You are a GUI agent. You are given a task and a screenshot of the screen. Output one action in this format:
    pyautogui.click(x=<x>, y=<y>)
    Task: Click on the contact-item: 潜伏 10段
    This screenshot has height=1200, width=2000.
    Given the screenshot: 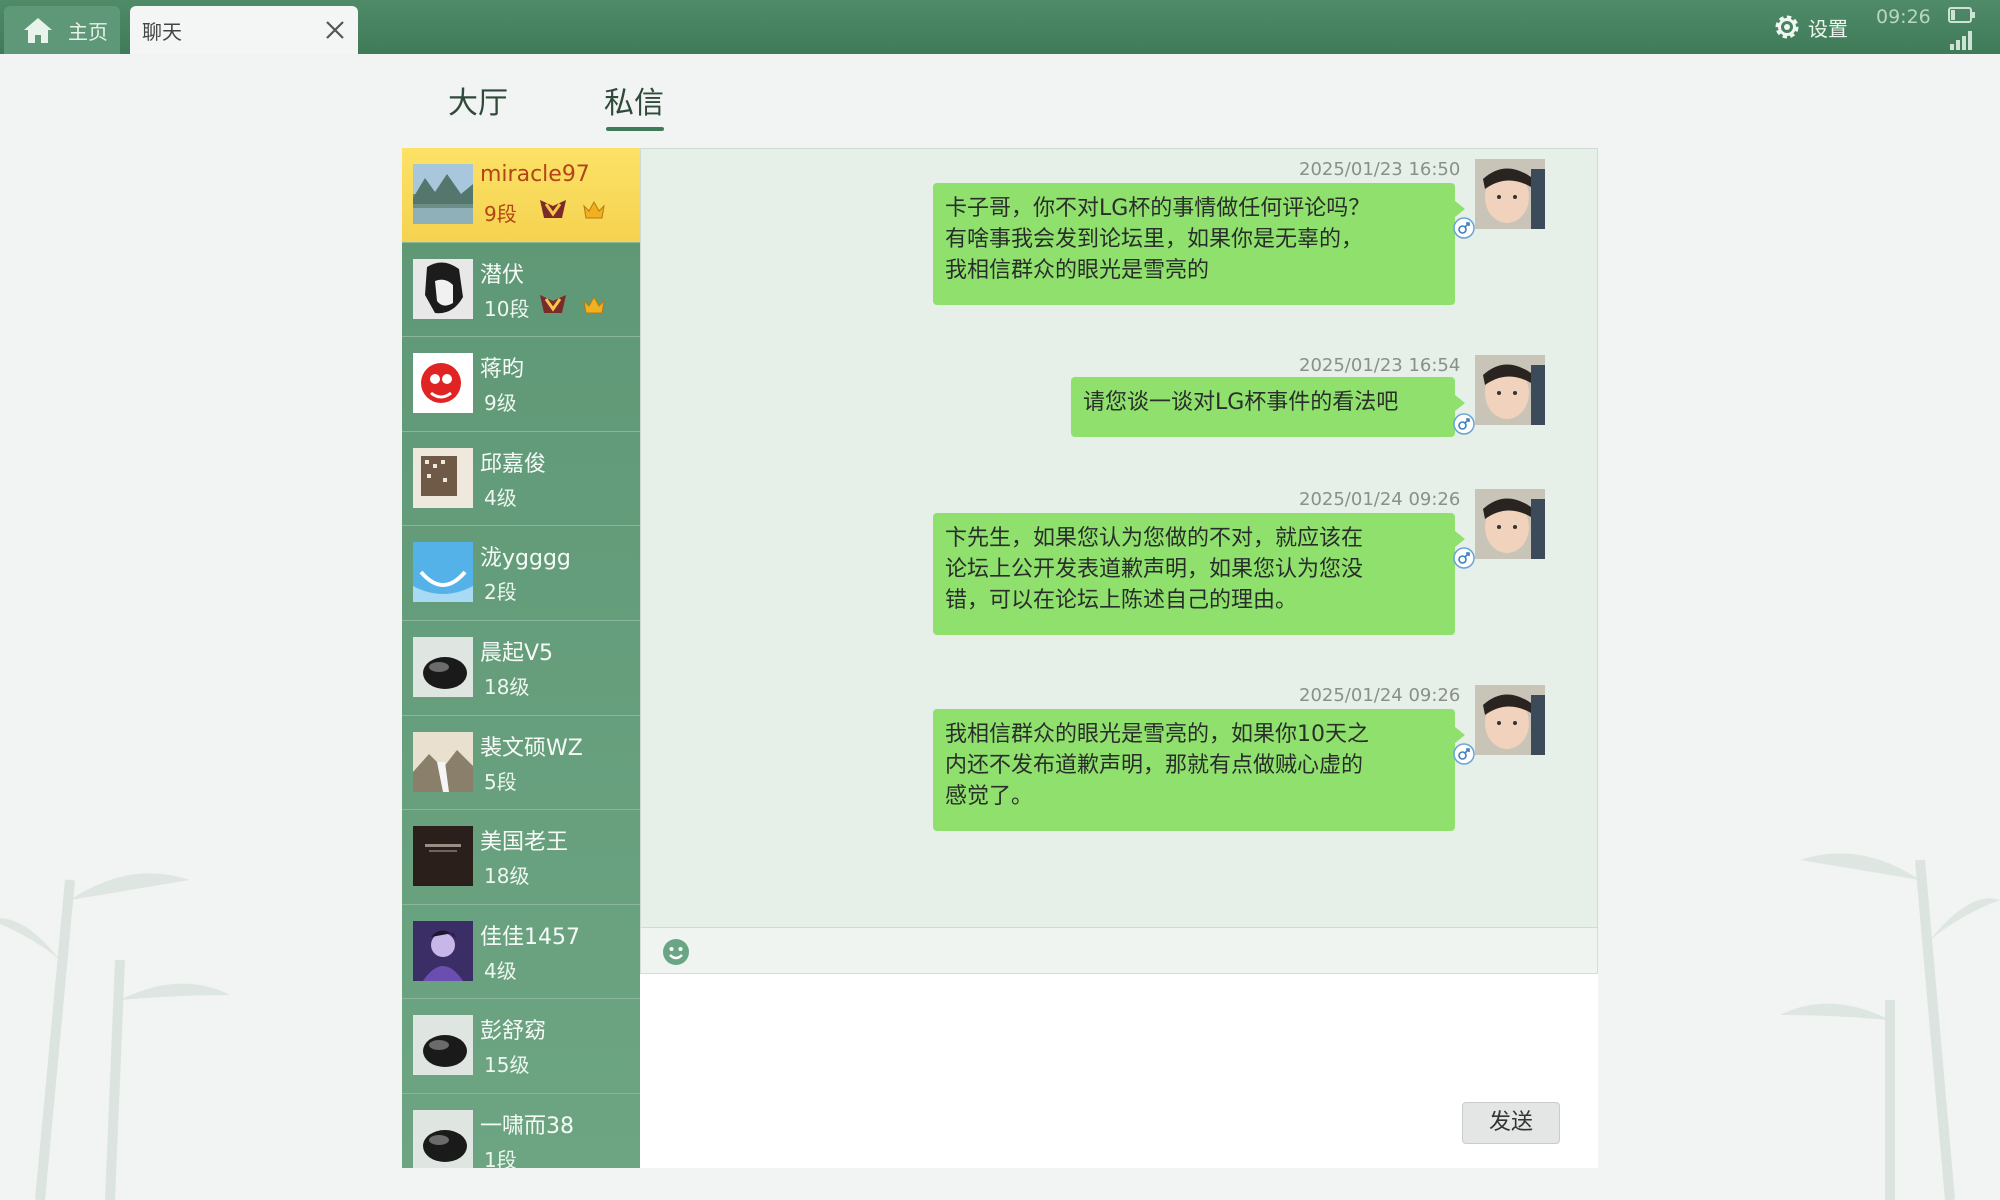 What is the action you would take?
    pyautogui.click(x=521, y=290)
    